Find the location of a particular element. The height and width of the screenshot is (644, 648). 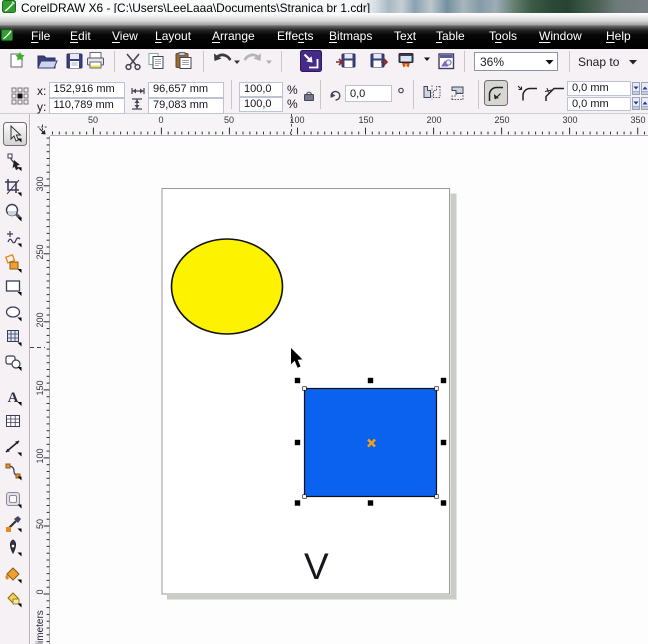

svg-text: A is located at coordinates (13, 398).